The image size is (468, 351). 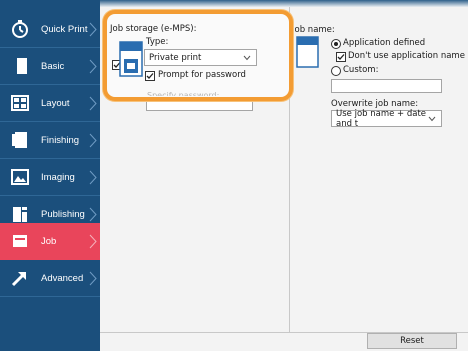 What do you see at coordinates (153, 29) in the screenshot?
I see `job-storage-title: Job storage (e-MPS):` at bounding box center [153, 29].